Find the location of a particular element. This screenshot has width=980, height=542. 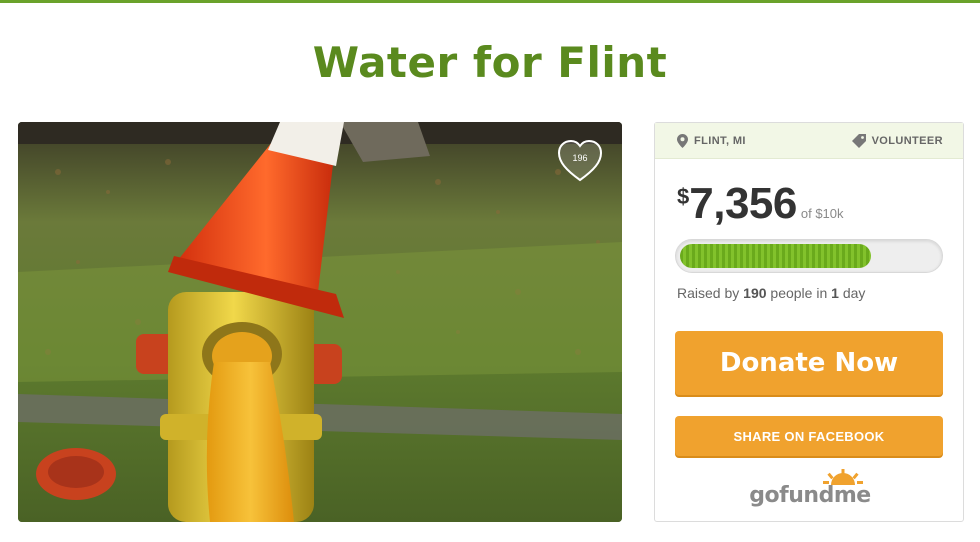

location-link: FLINT, MI is located at coordinates (711, 140).